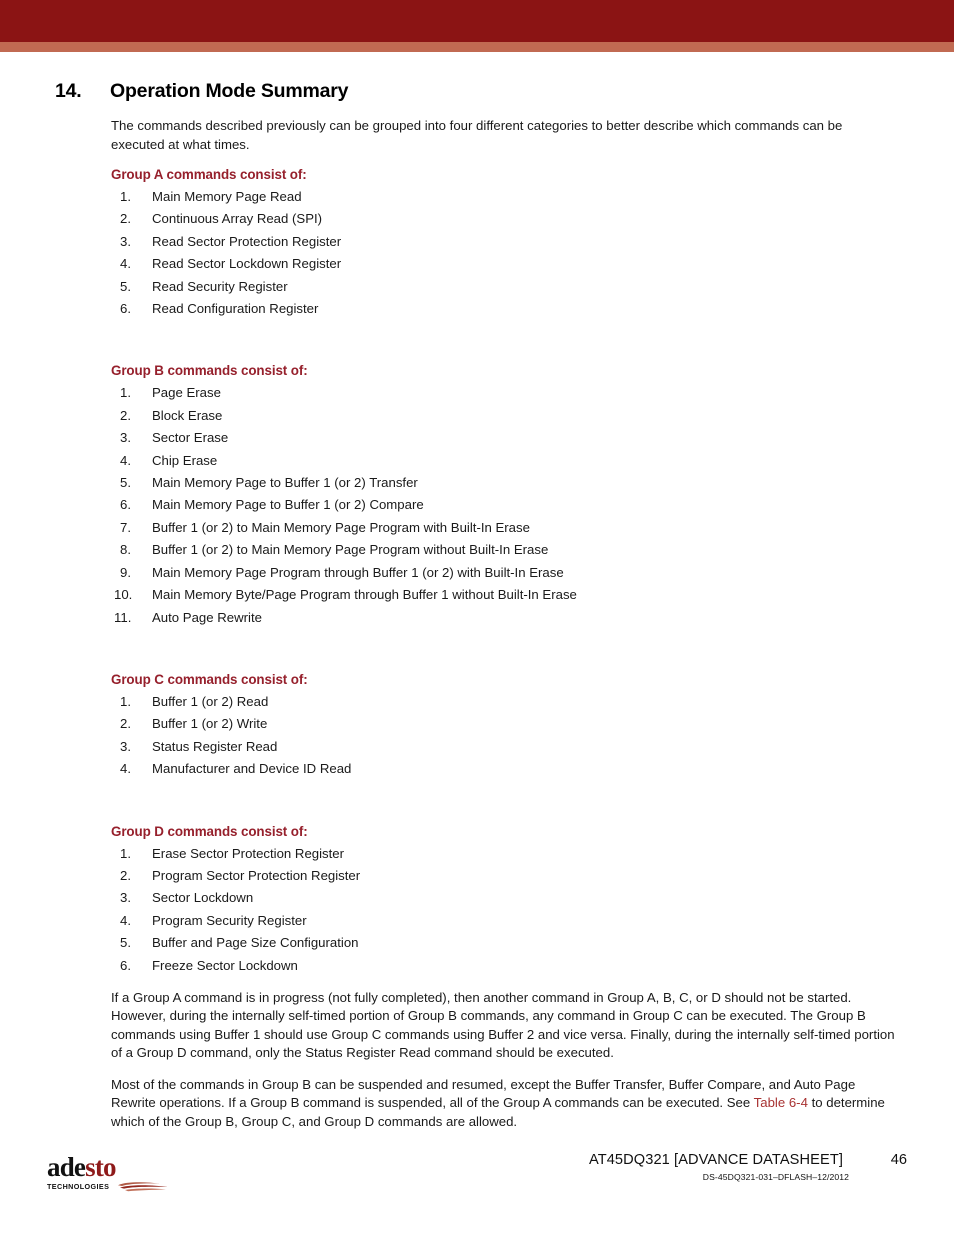 This screenshot has width=954, height=1235. I want to click on list-item-label: Program Sector Protection Register, so click(256, 875).